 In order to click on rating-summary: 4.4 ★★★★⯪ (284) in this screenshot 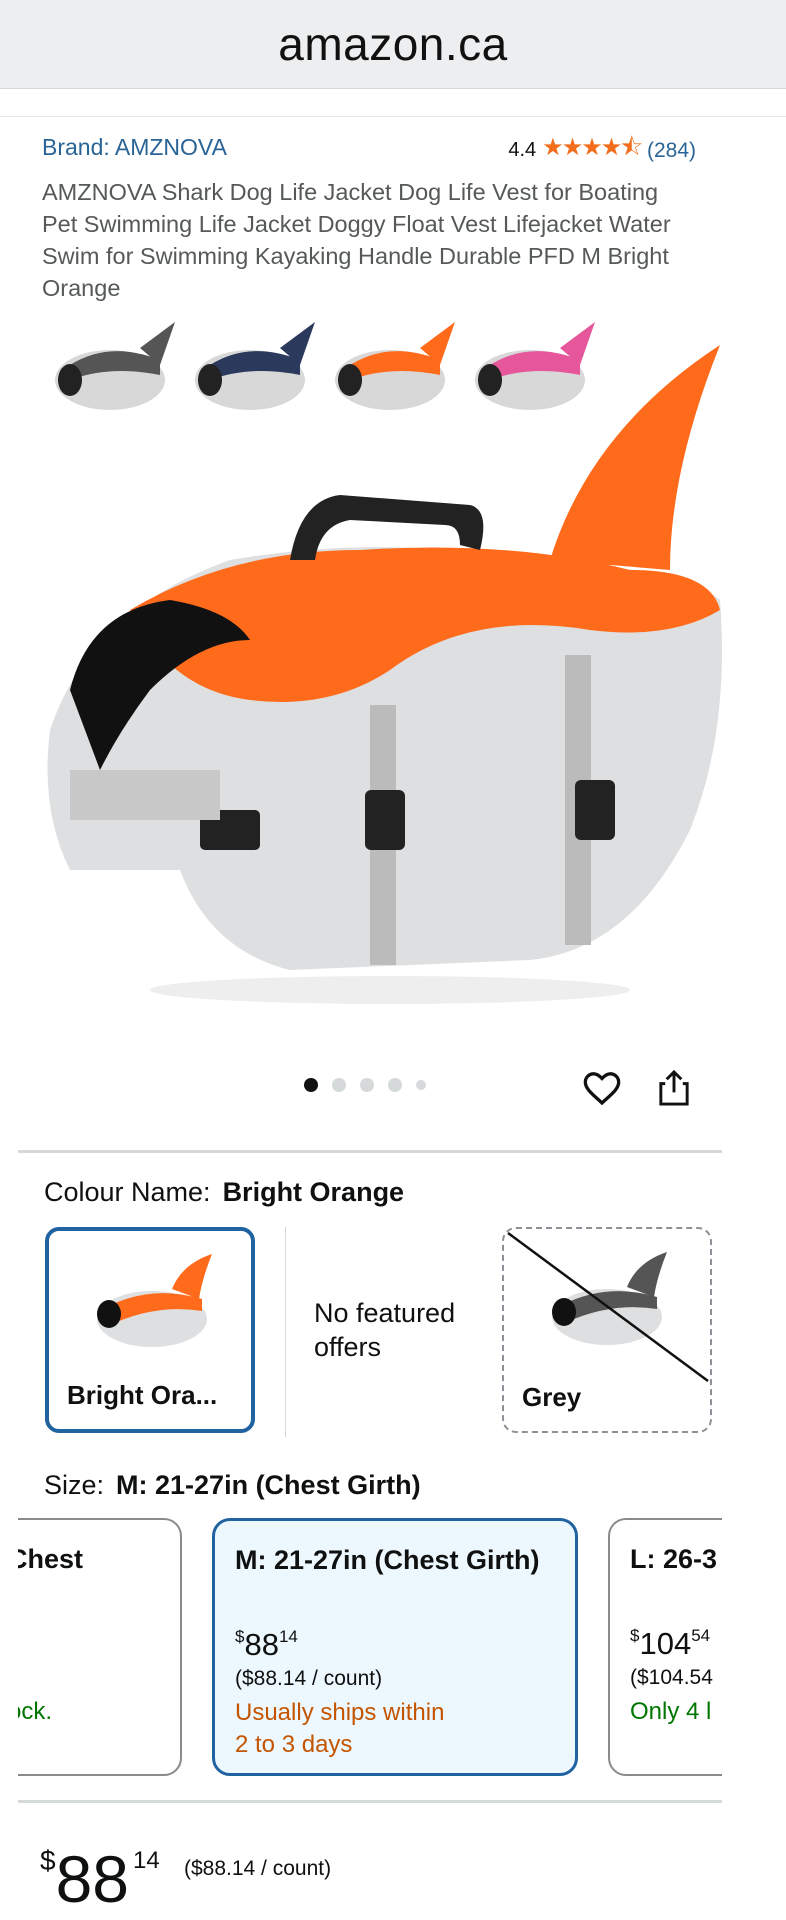, I will do `click(602, 150)`.